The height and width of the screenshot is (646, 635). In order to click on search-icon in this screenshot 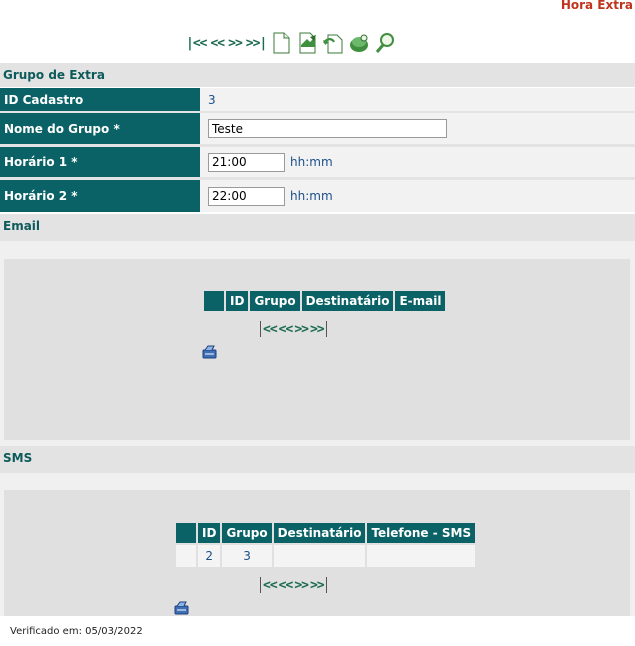, I will do `click(385, 43)`.